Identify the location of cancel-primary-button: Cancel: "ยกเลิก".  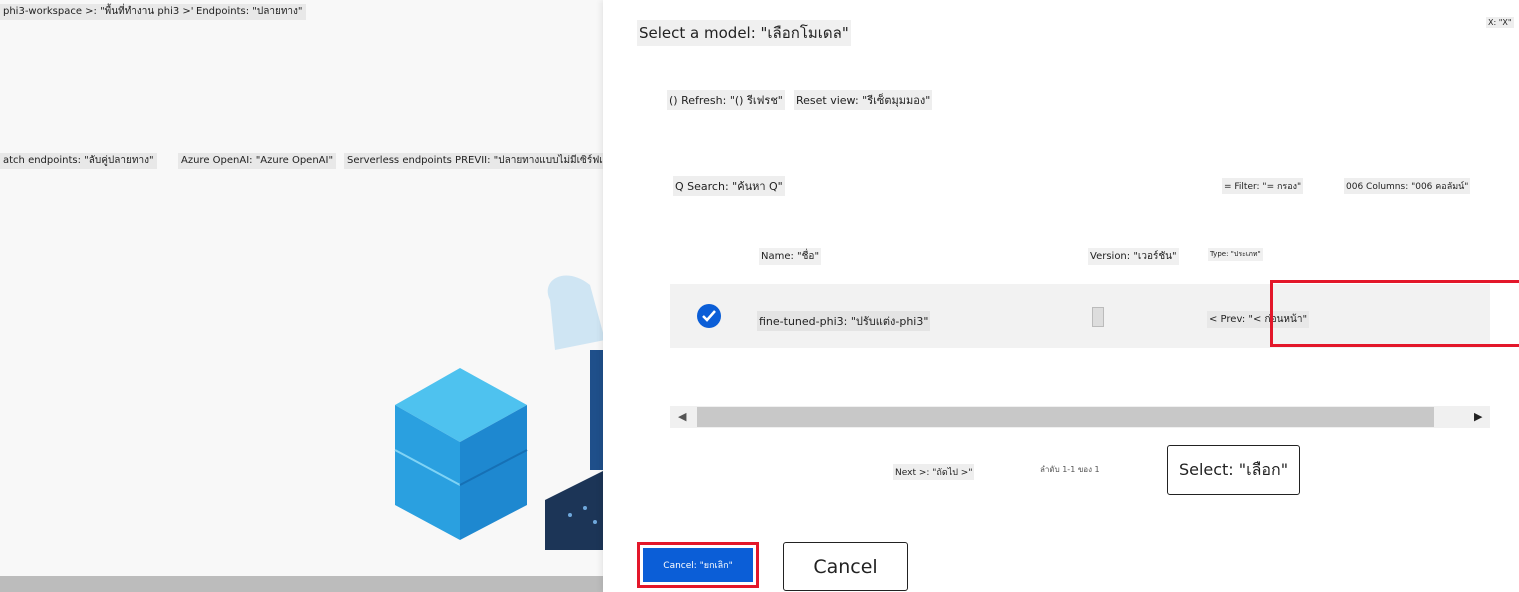
(698, 565).